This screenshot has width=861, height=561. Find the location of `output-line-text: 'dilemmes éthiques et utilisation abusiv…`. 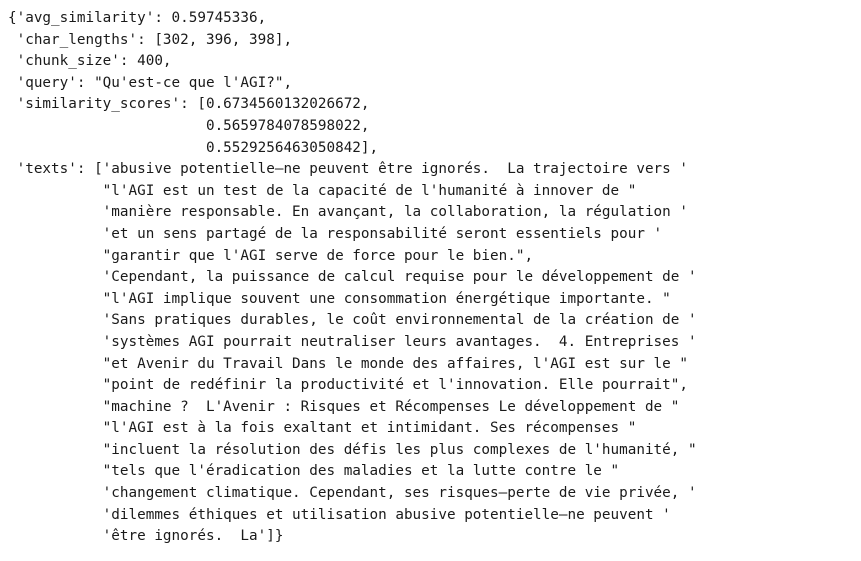

output-line-text: 'dilemmes éthiques et utilisation abusiv… is located at coordinates (339, 514).